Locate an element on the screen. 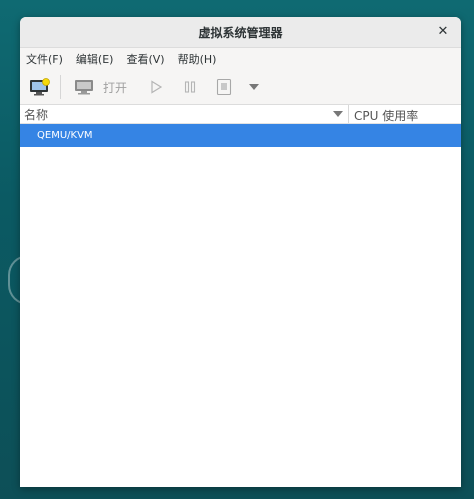  shutdown-icon is located at coordinates (224, 87).